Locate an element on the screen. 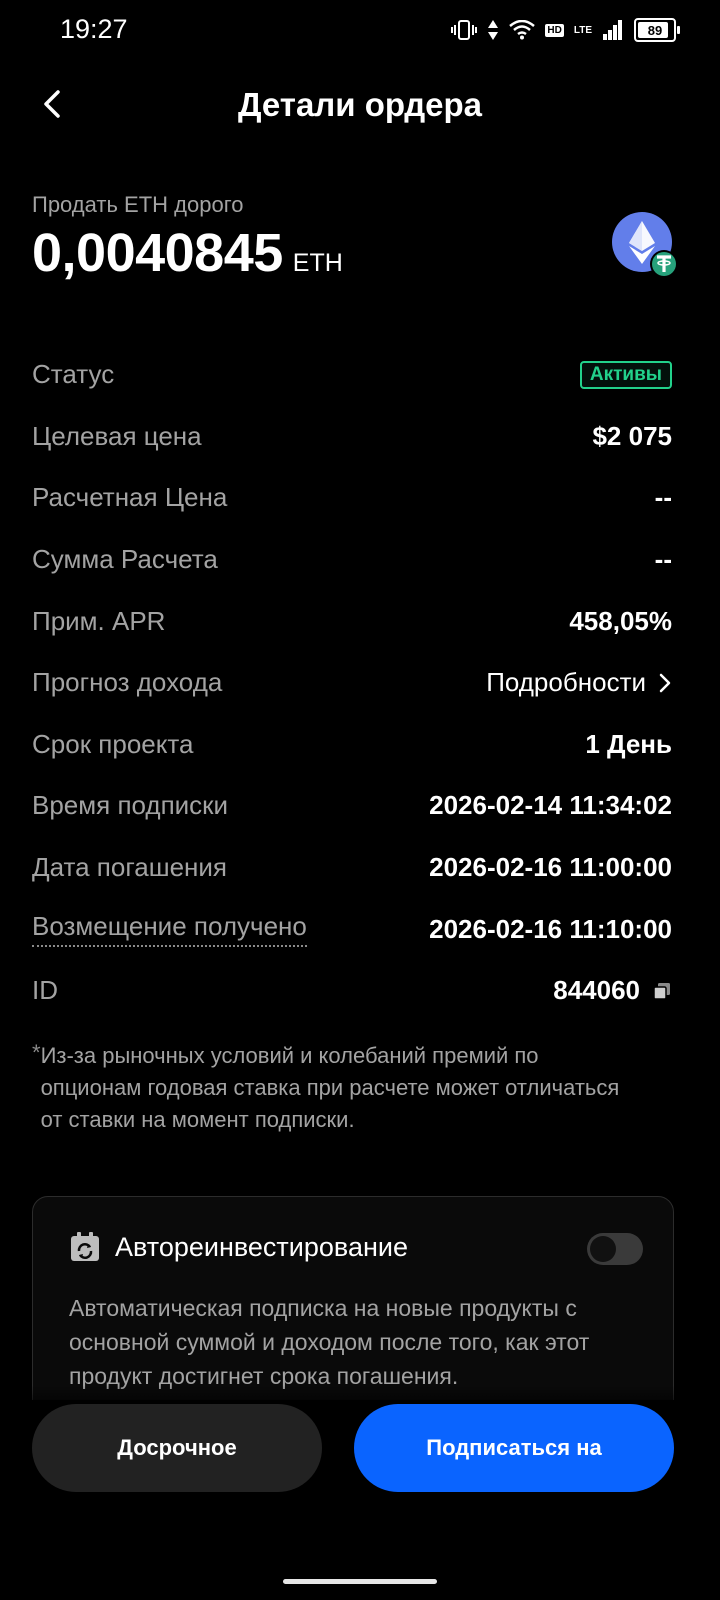 The width and height of the screenshot is (720, 1600). vibrate-icon is located at coordinates (464, 30).